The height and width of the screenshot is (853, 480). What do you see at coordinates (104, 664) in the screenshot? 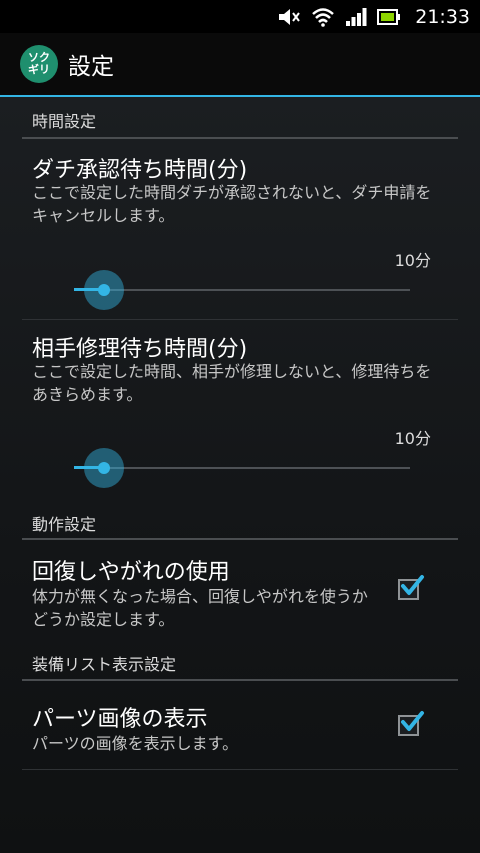
I see `section-header-equipment: 装備リスト表示設定` at bounding box center [104, 664].